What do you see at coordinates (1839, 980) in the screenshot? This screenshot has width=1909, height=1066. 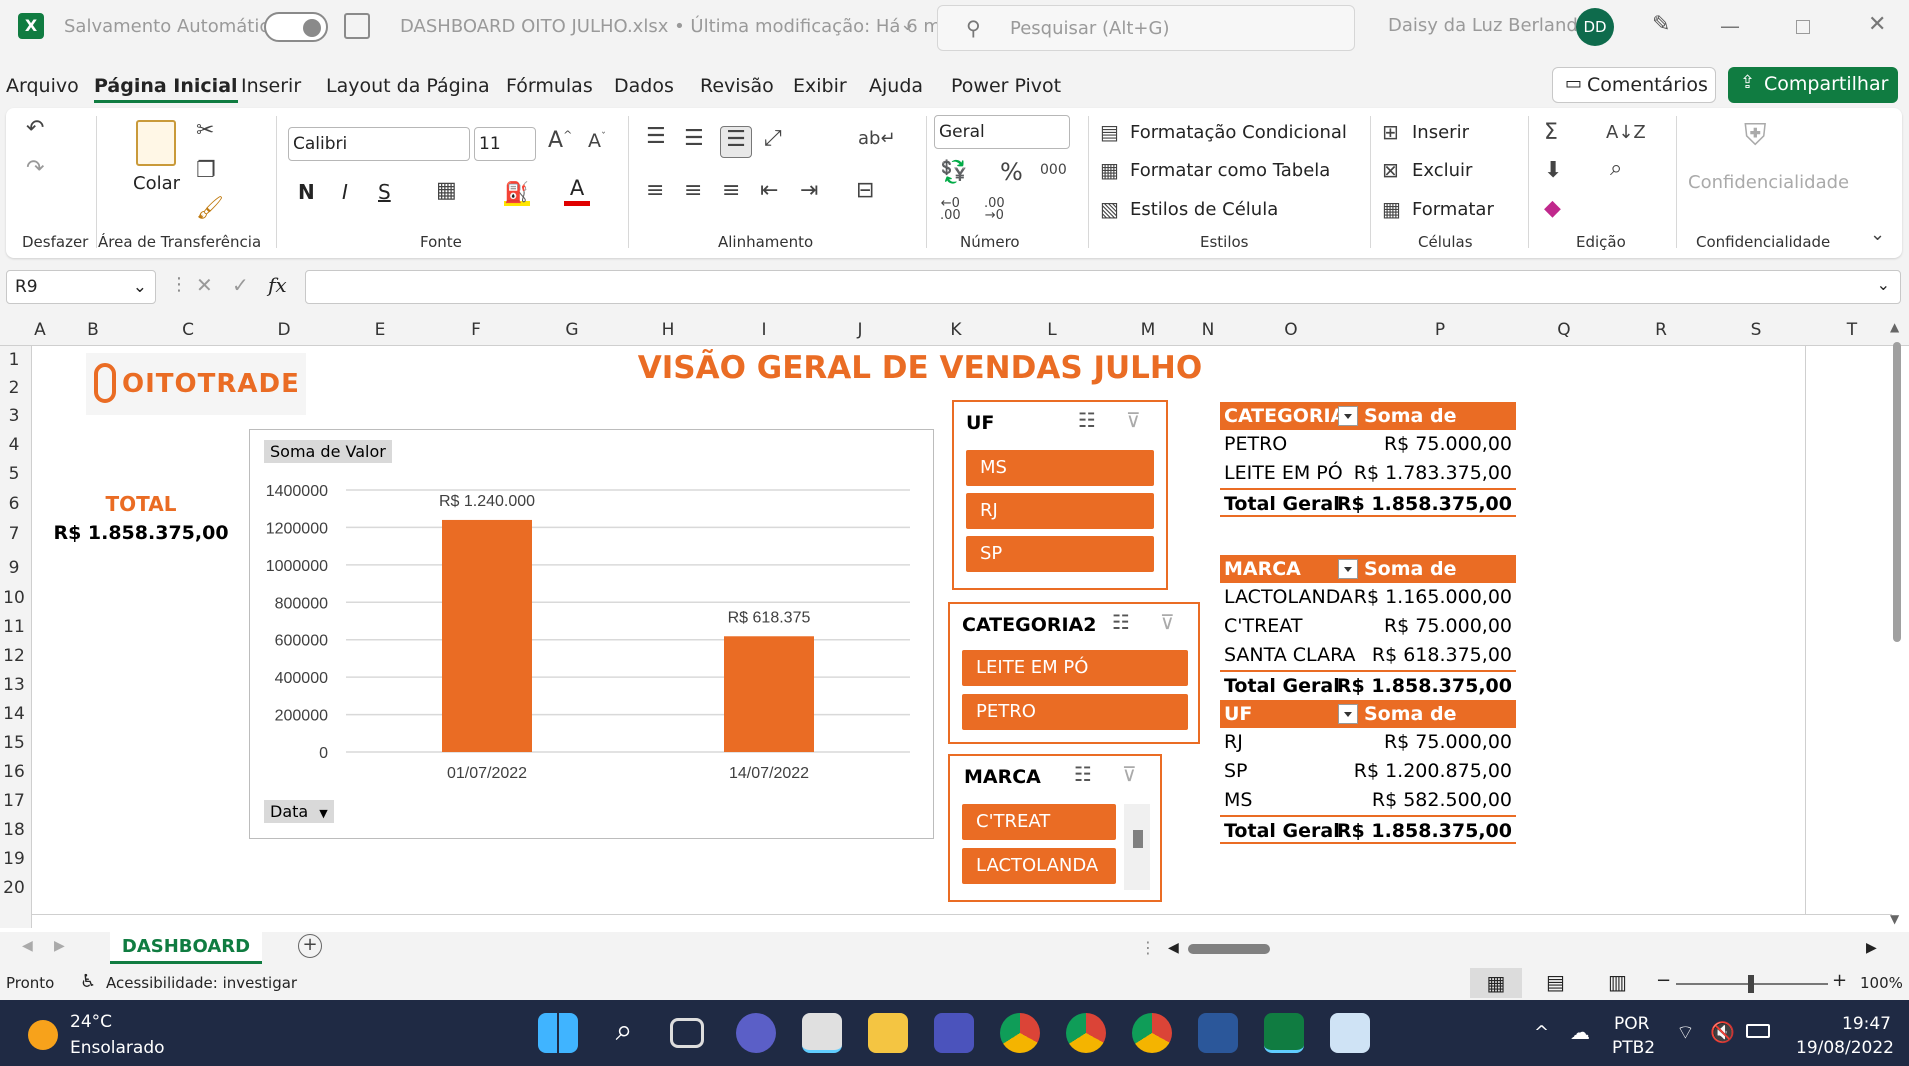 I see `zoom-in-icon: +` at bounding box center [1839, 980].